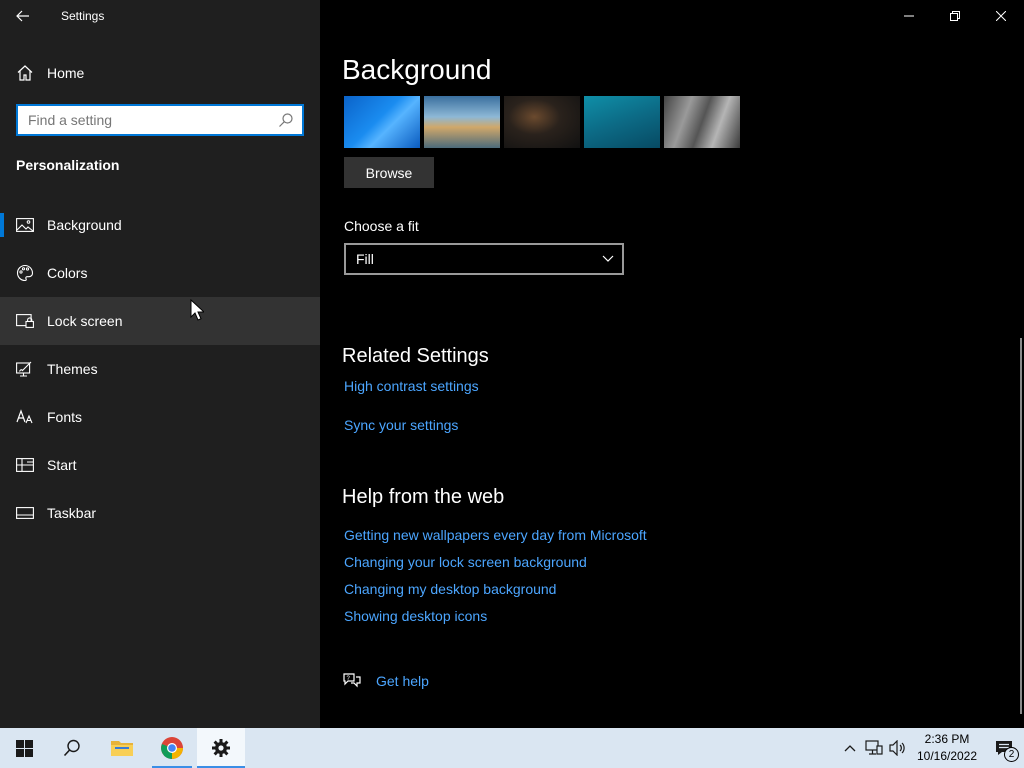  I want to click on taskbar-clock: 2:36 PM 10/16/2022, so click(947, 748).